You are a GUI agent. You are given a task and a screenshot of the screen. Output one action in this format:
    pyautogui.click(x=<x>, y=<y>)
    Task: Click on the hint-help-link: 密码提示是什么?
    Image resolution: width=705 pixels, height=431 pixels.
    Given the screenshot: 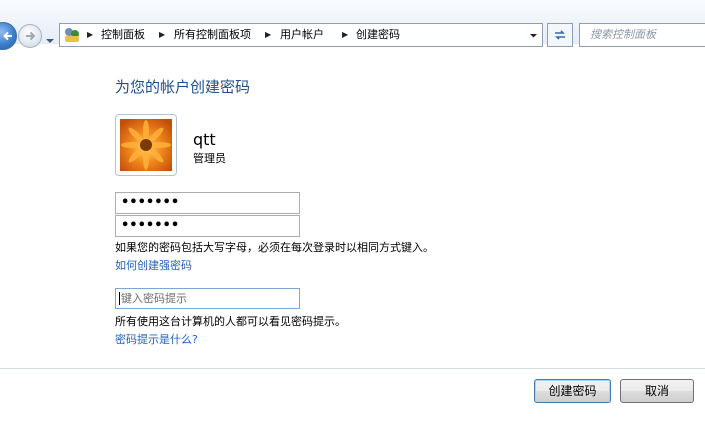 What is the action you would take?
    pyautogui.click(x=156, y=339)
    